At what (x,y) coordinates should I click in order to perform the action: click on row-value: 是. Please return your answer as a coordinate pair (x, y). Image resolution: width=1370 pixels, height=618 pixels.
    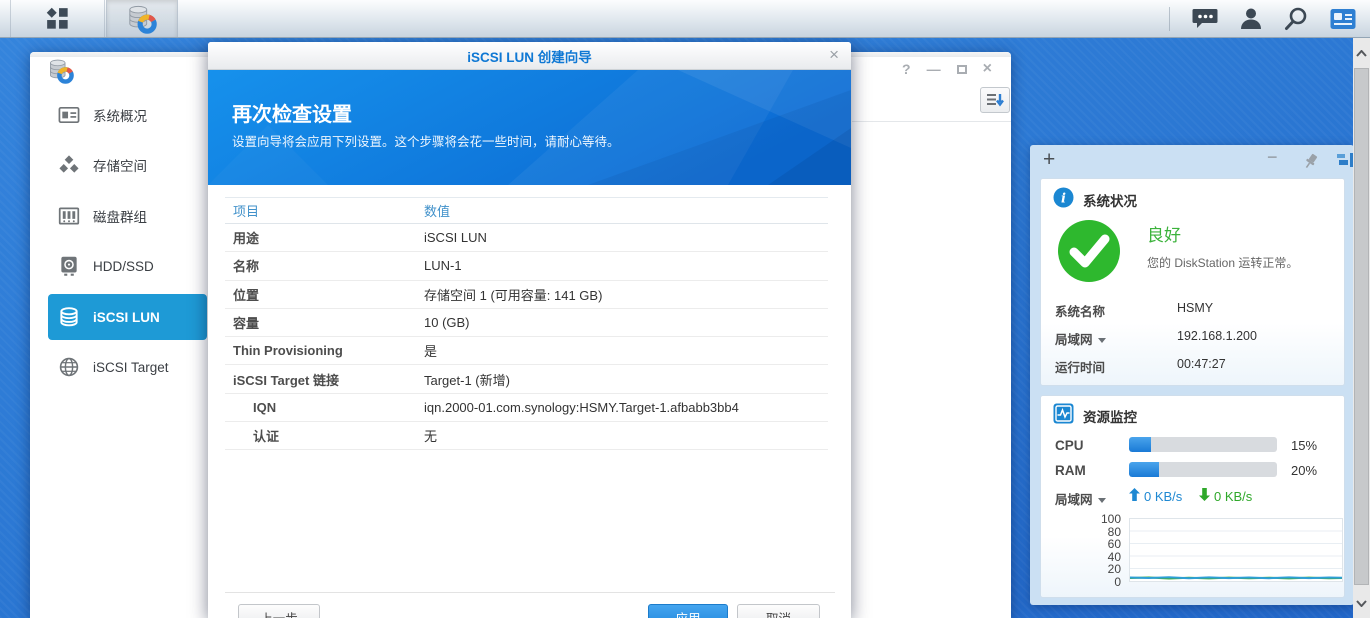
    Looking at the image, I should click on (431, 352).